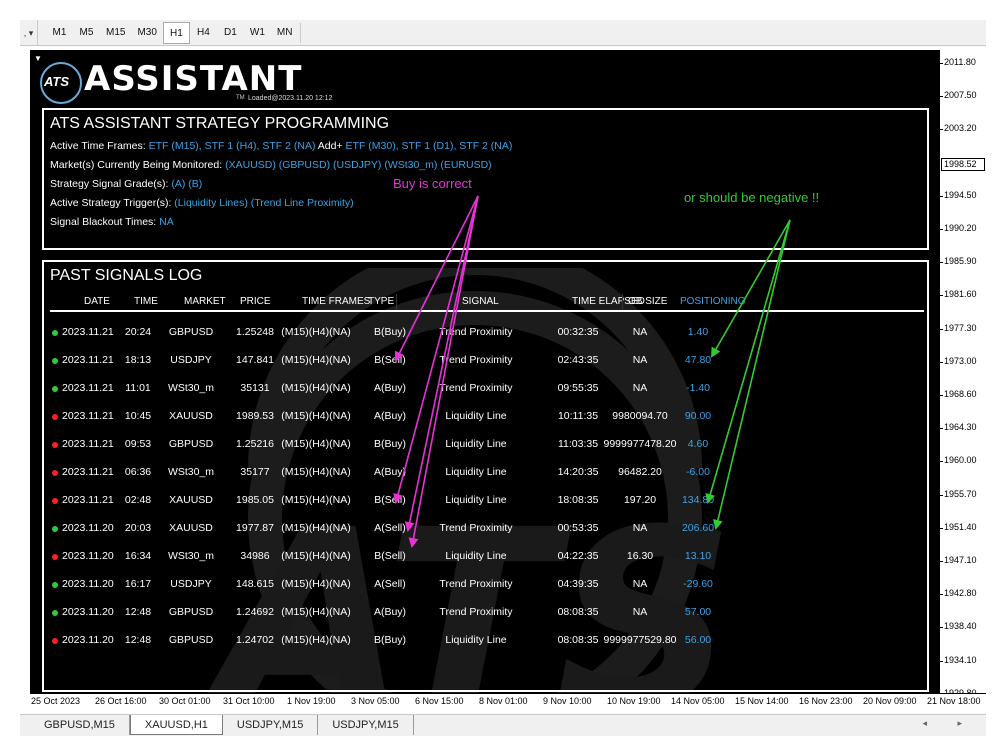 The image size is (1006, 756). What do you see at coordinates (698, 444) in the screenshot?
I see `cell-pos: 4.60` at bounding box center [698, 444].